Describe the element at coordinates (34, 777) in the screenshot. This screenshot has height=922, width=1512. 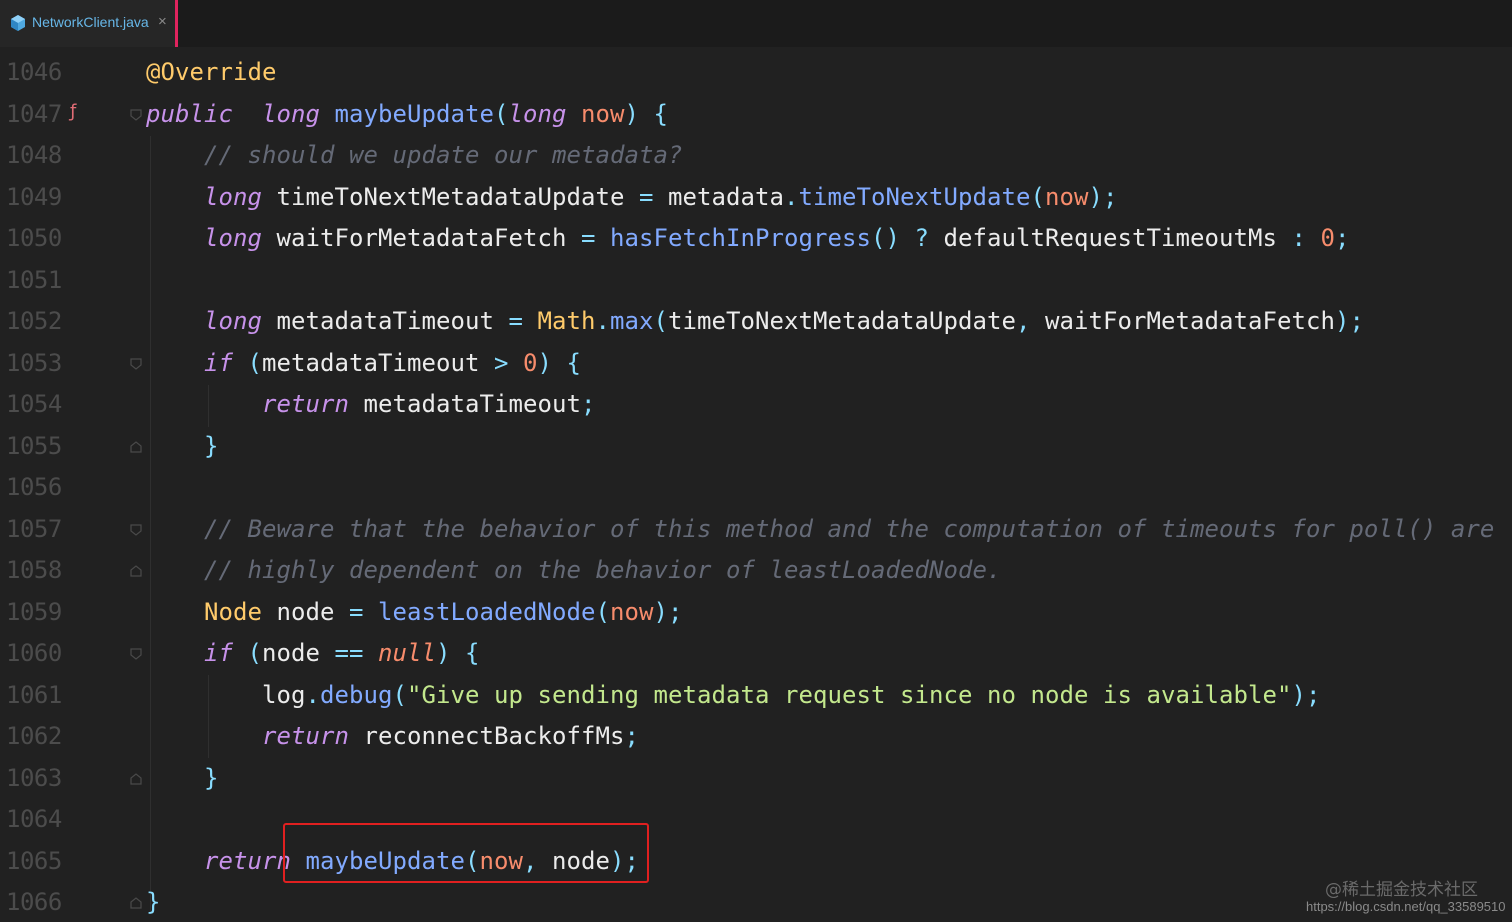
I see `line-number: 1063` at that location.